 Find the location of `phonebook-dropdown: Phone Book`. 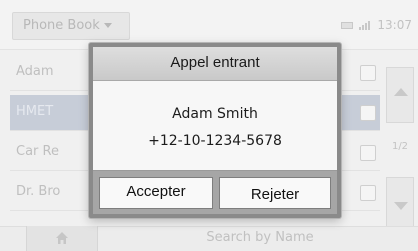

phonebook-dropdown: Phone Book is located at coordinates (71, 26).